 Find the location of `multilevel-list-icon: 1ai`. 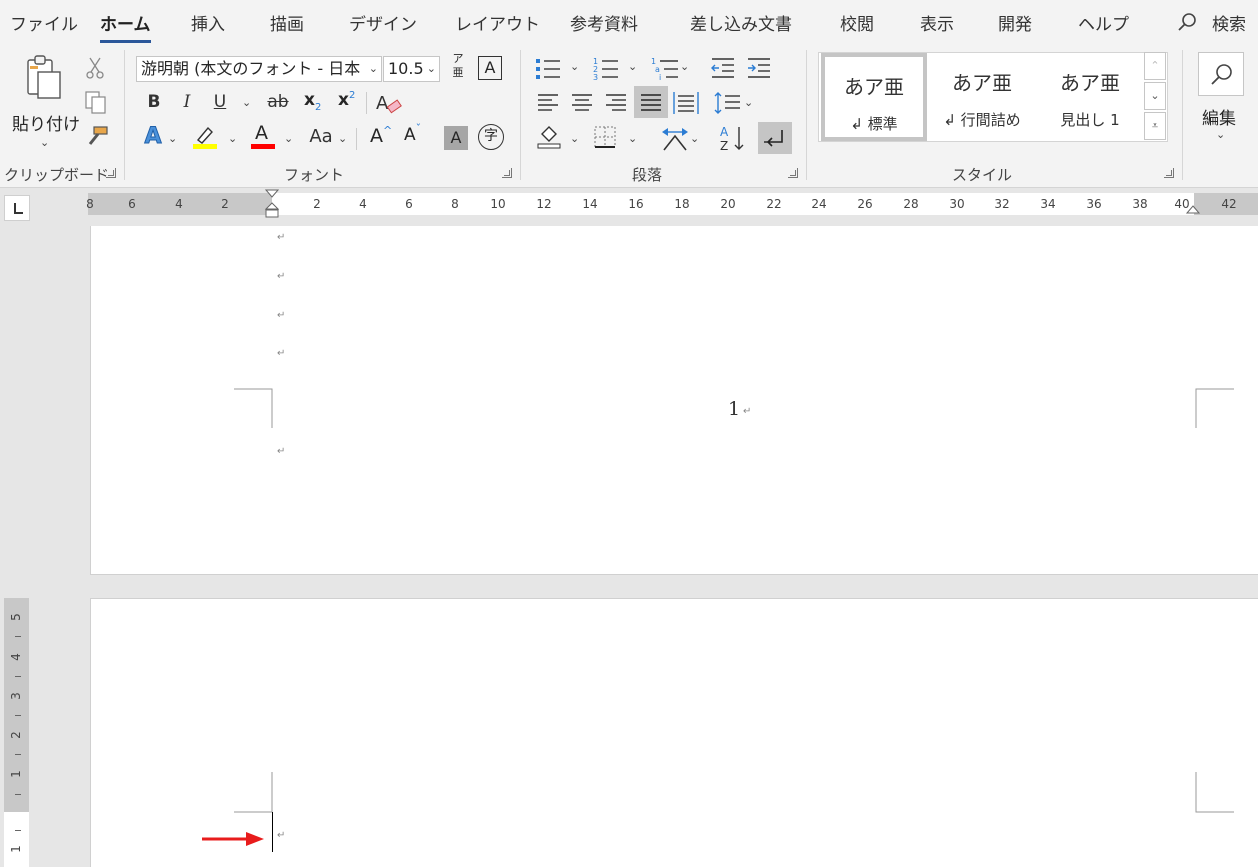

multilevel-list-icon: 1ai is located at coordinates (665, 68).